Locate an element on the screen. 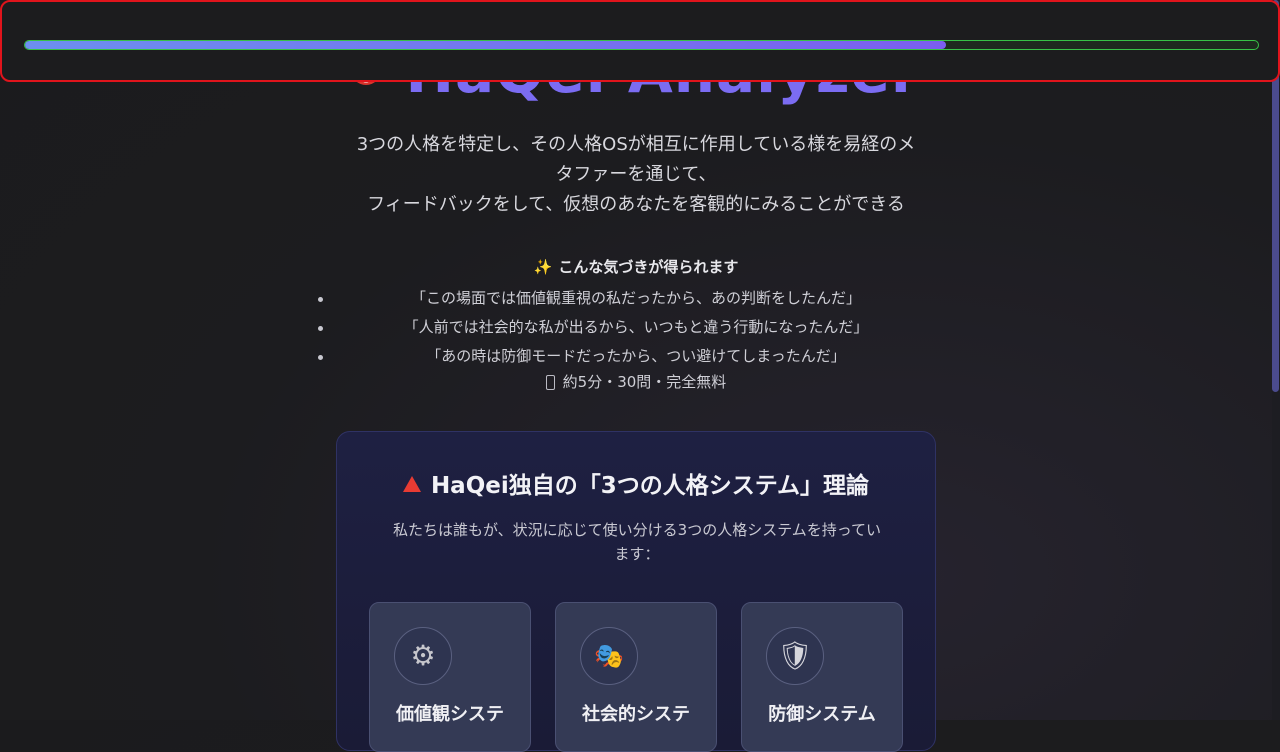  progress-panel is located at coordinates (640, 41).